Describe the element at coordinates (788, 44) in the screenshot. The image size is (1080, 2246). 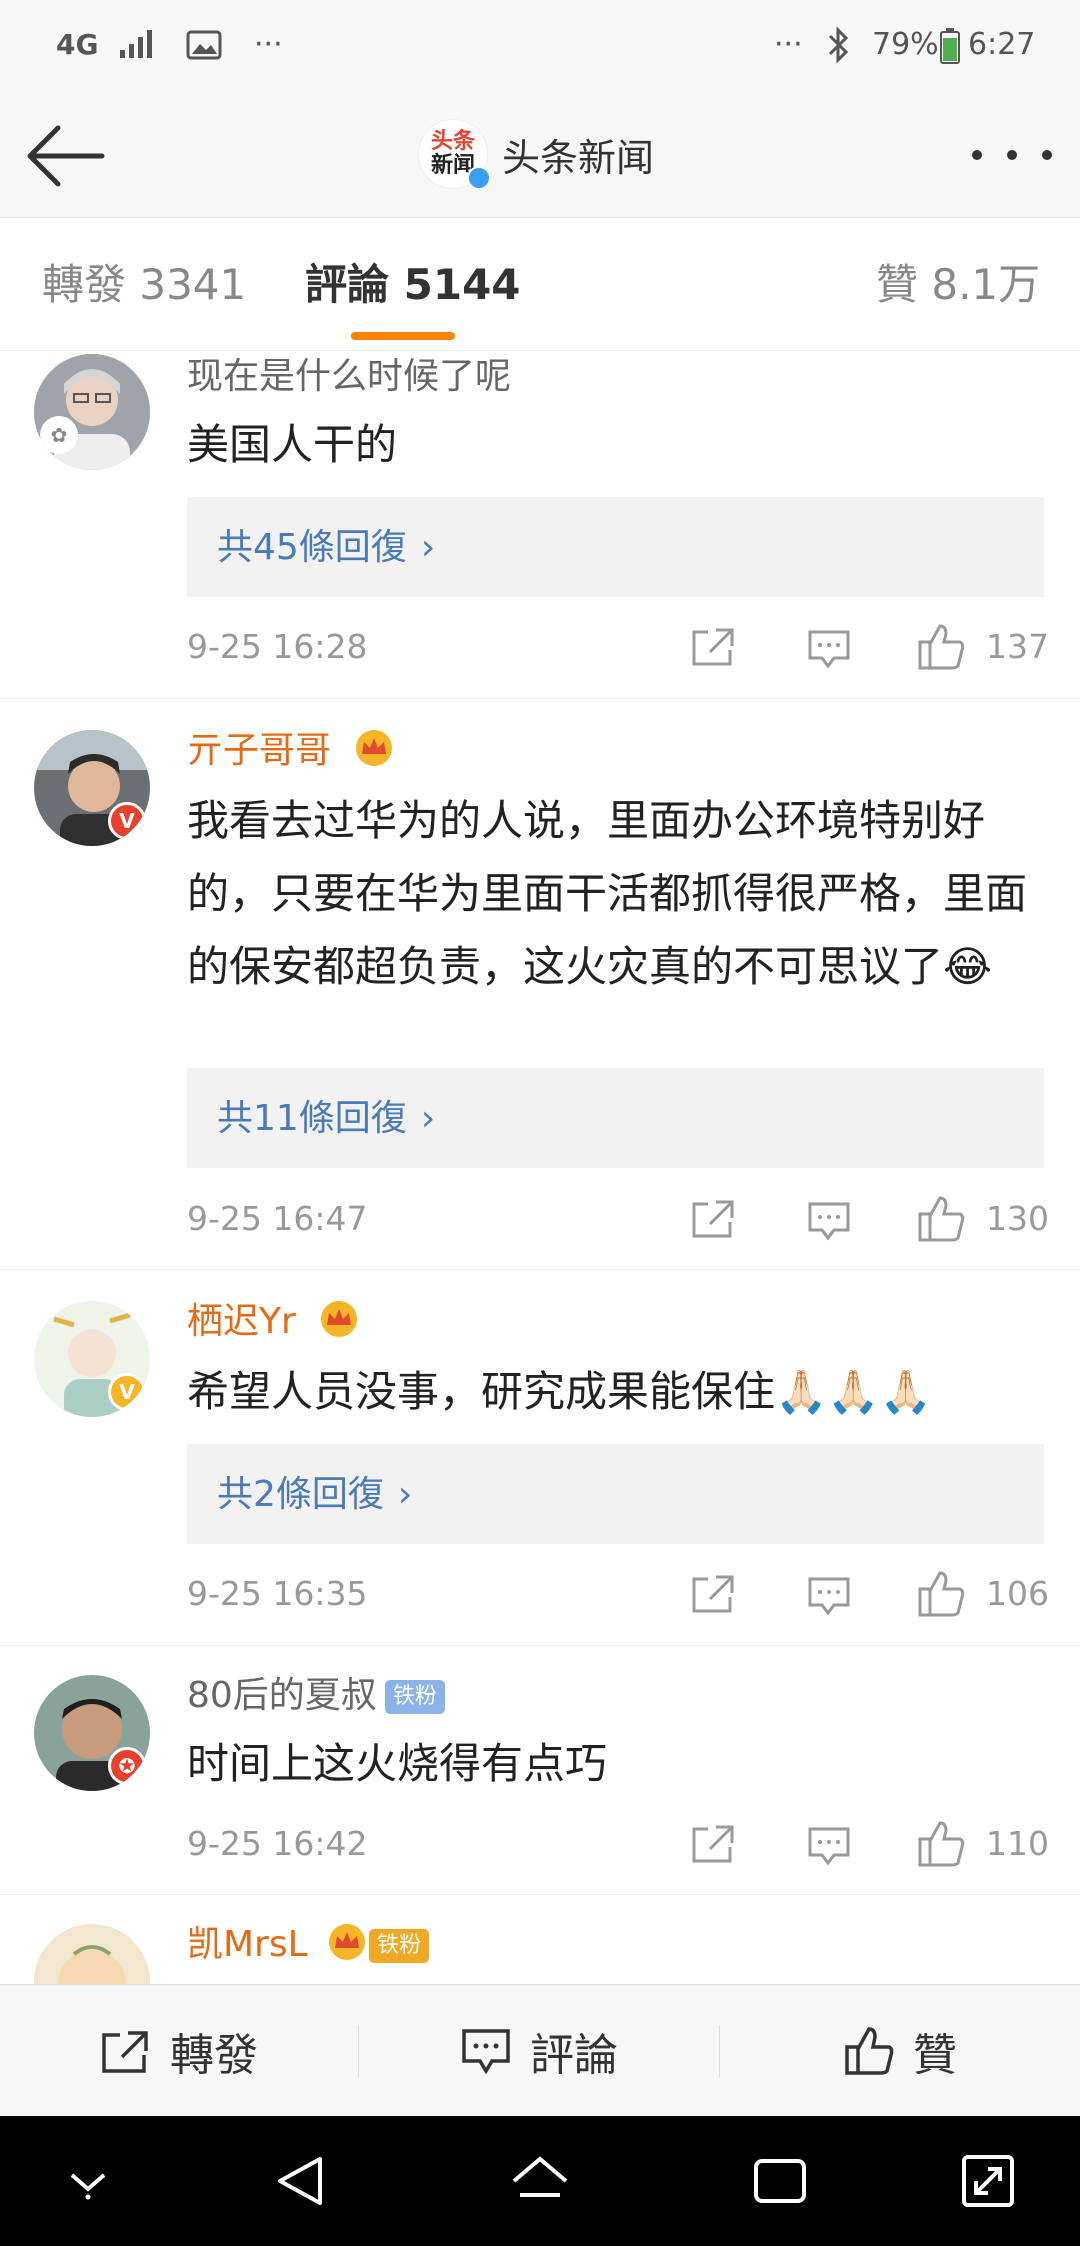
I see `more-status: ···` at that location.